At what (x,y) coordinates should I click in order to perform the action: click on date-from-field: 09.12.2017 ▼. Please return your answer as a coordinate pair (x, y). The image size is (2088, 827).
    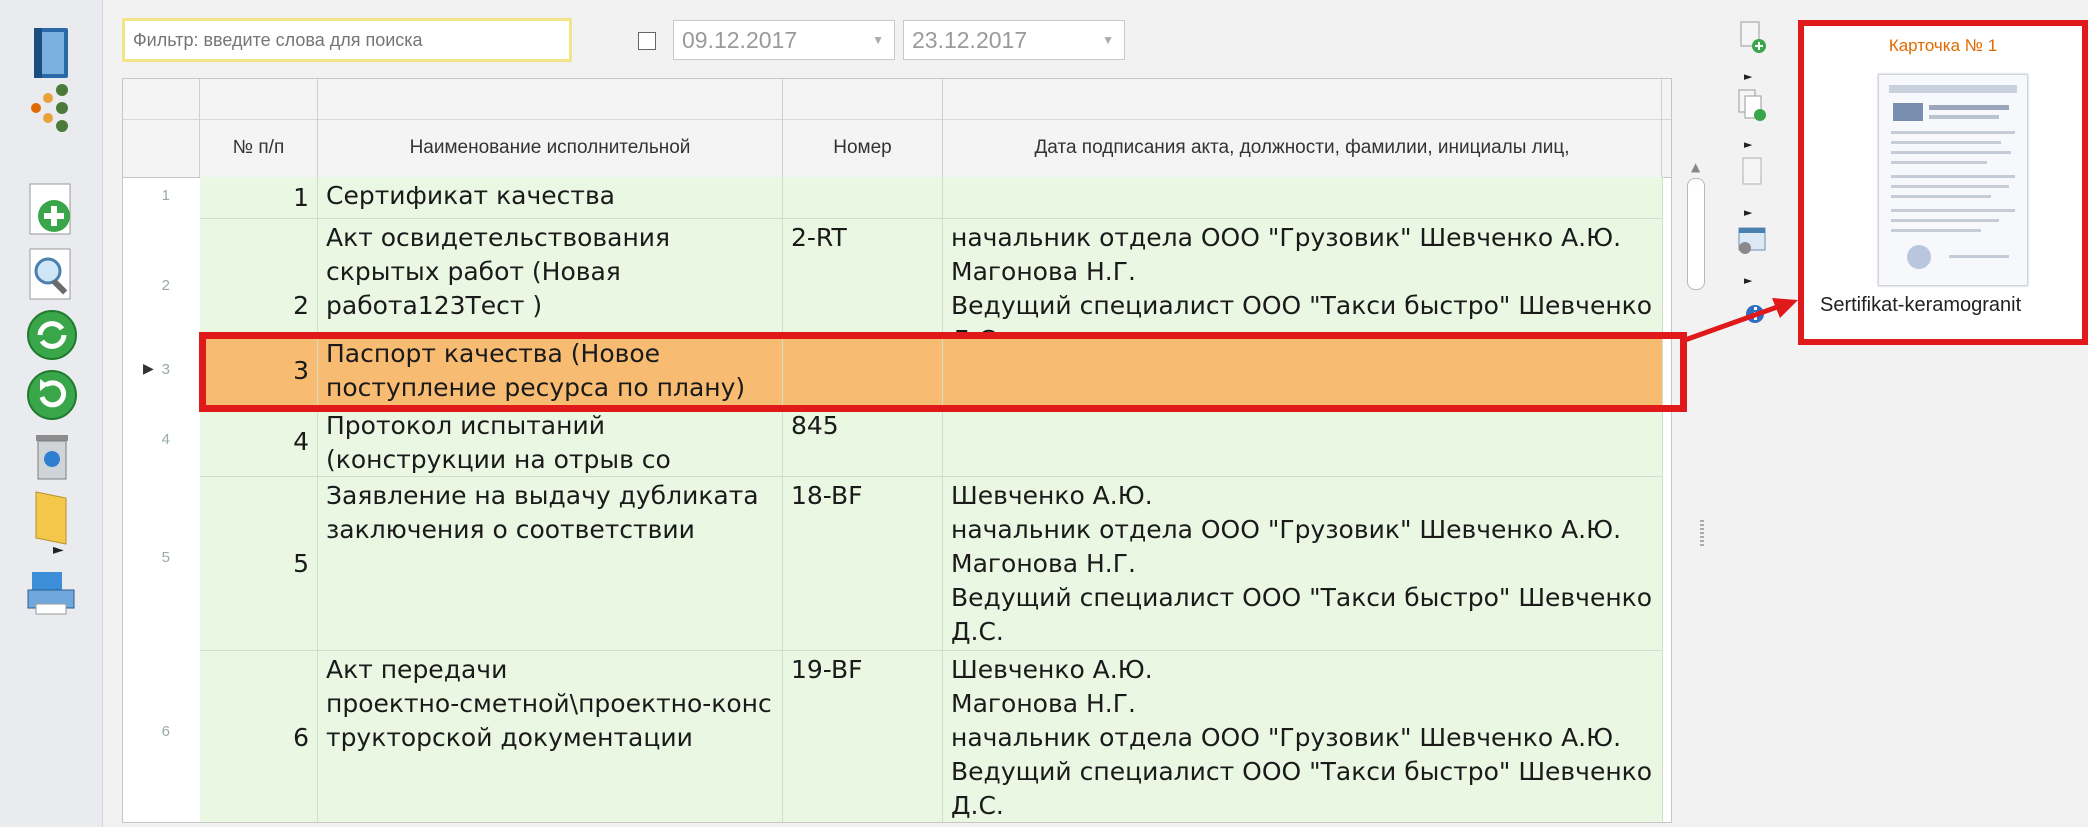
    Looking at the image, I should click on (784, 40).